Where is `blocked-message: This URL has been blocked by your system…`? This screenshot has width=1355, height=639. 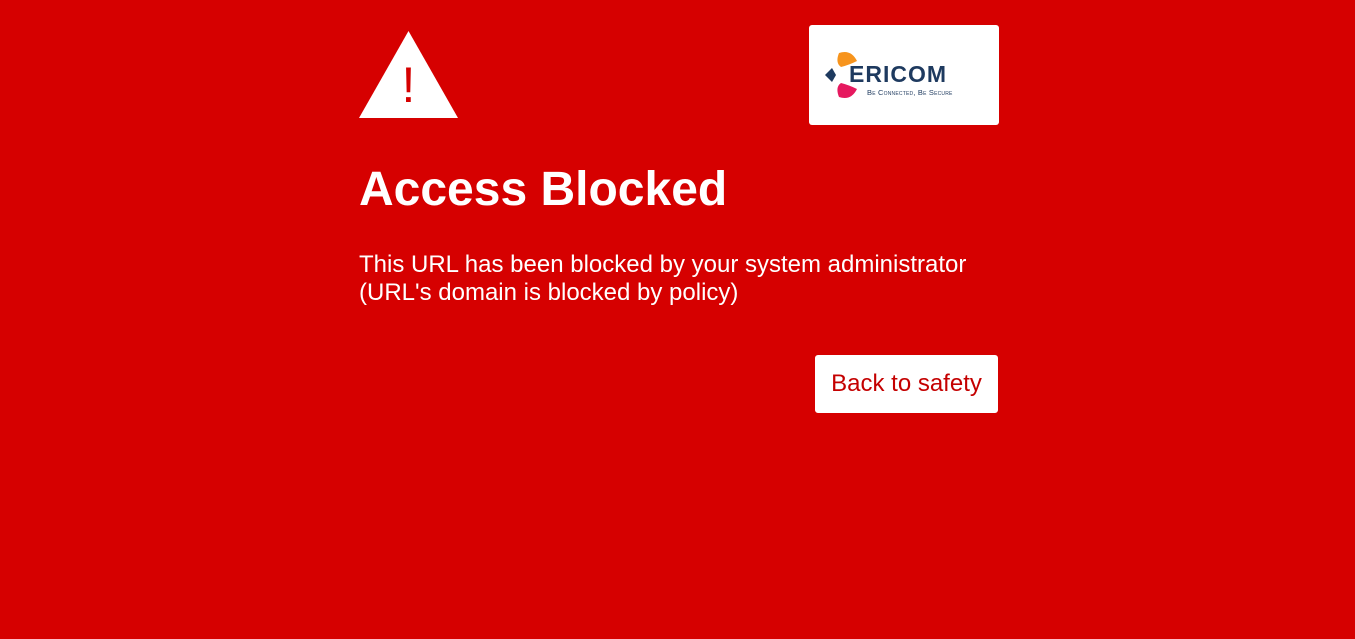
blocked-message: This URL has been blocked by your system… is located at coordinates (662, 279).